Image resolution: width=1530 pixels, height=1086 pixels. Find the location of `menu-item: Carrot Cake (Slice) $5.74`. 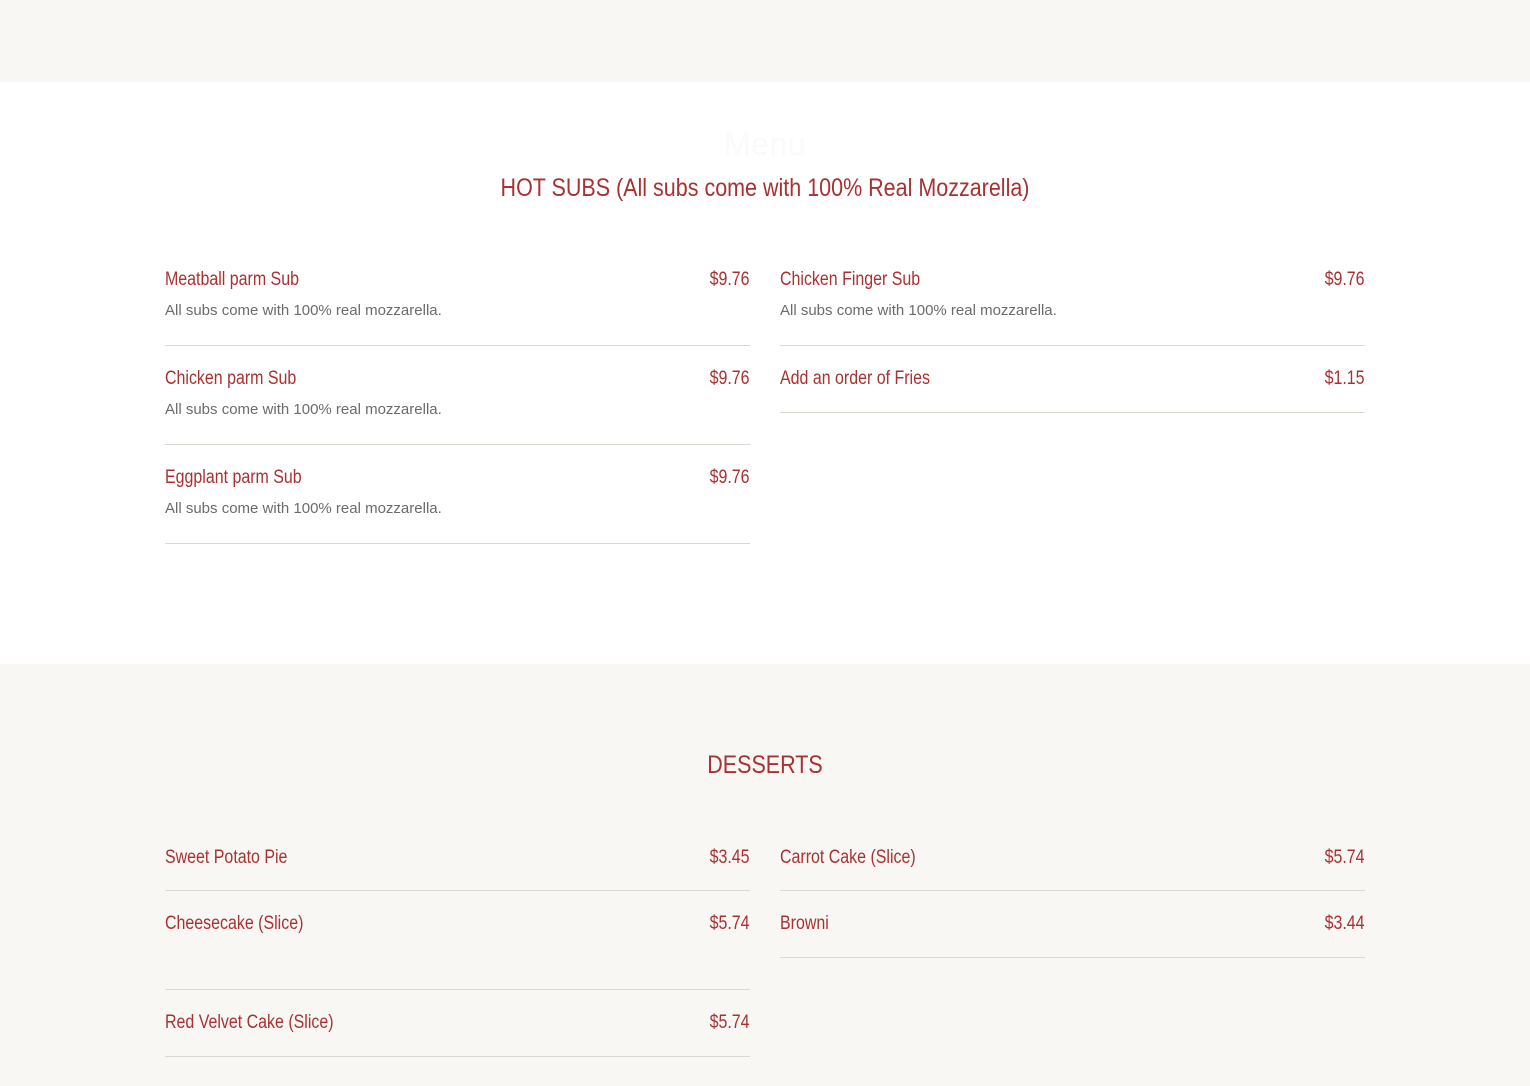

menu-item: Carrot Cake (Slice) $5.74 is located at coordinates (1072, 868).